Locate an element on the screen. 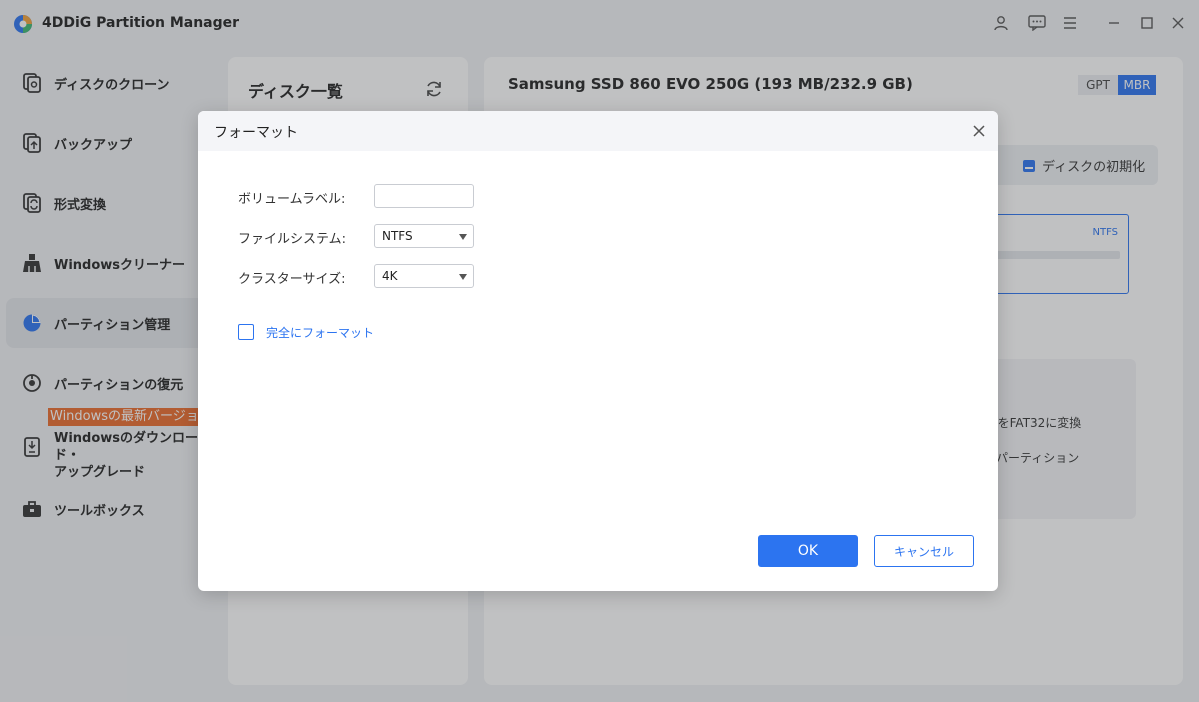 The image size is (1199, 702). volume-label-input is located at coordinates (424, 196).